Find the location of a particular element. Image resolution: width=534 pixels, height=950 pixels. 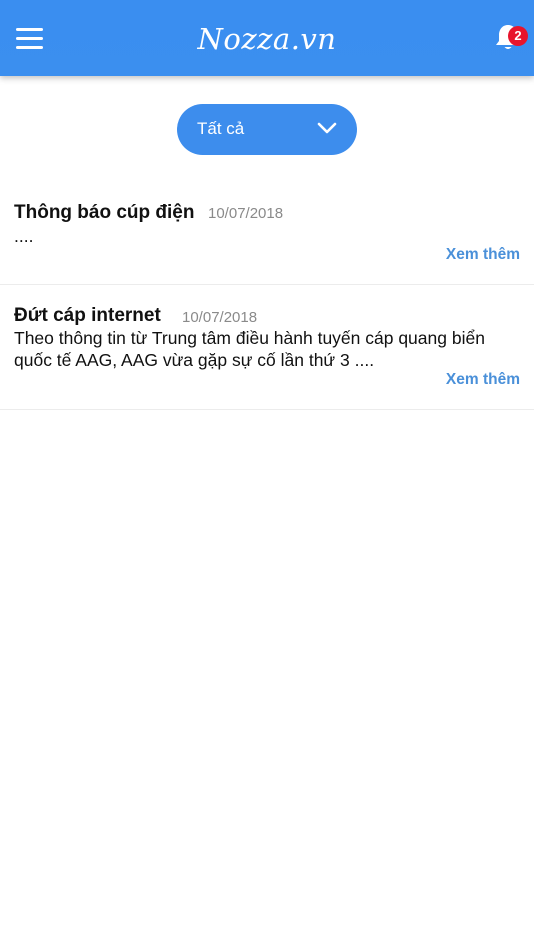

chevron-down-icon is located at coordinates (327, 128).